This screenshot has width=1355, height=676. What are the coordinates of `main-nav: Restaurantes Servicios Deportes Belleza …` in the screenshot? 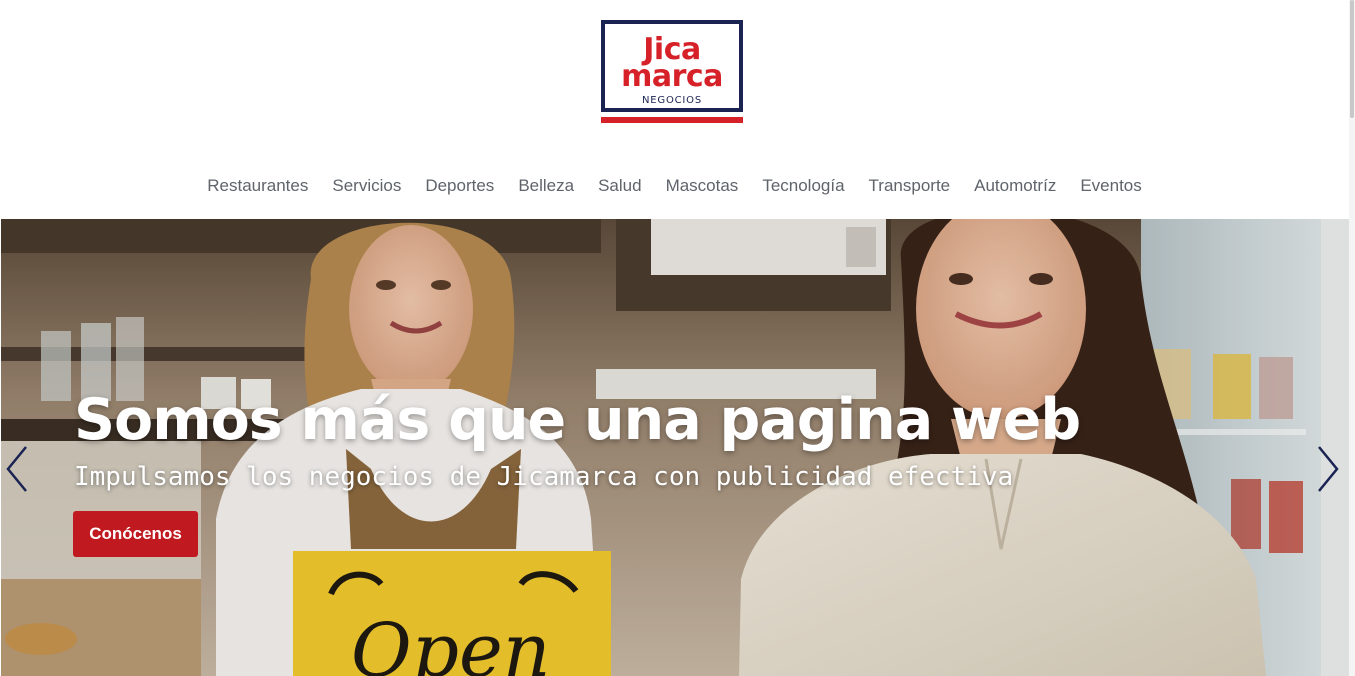 It's located at (674, 186).